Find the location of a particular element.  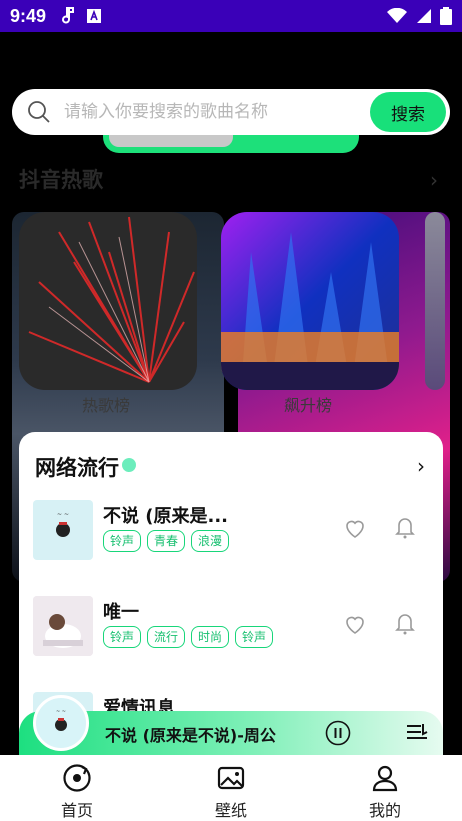

now-playing-title: 不说 (原来是不说)-周公 is located at coordinates (190, 735).